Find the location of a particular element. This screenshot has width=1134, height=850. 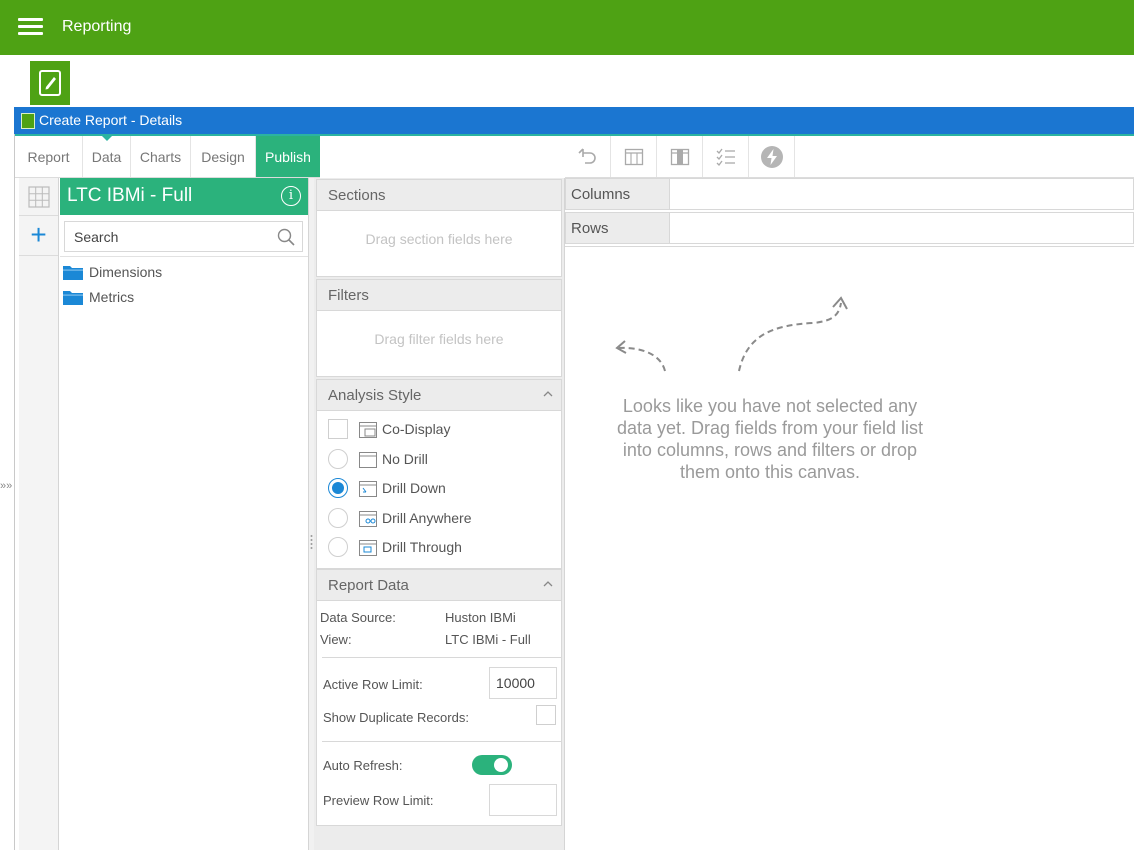

drill-down-radio is located at coordinates (338, 488).